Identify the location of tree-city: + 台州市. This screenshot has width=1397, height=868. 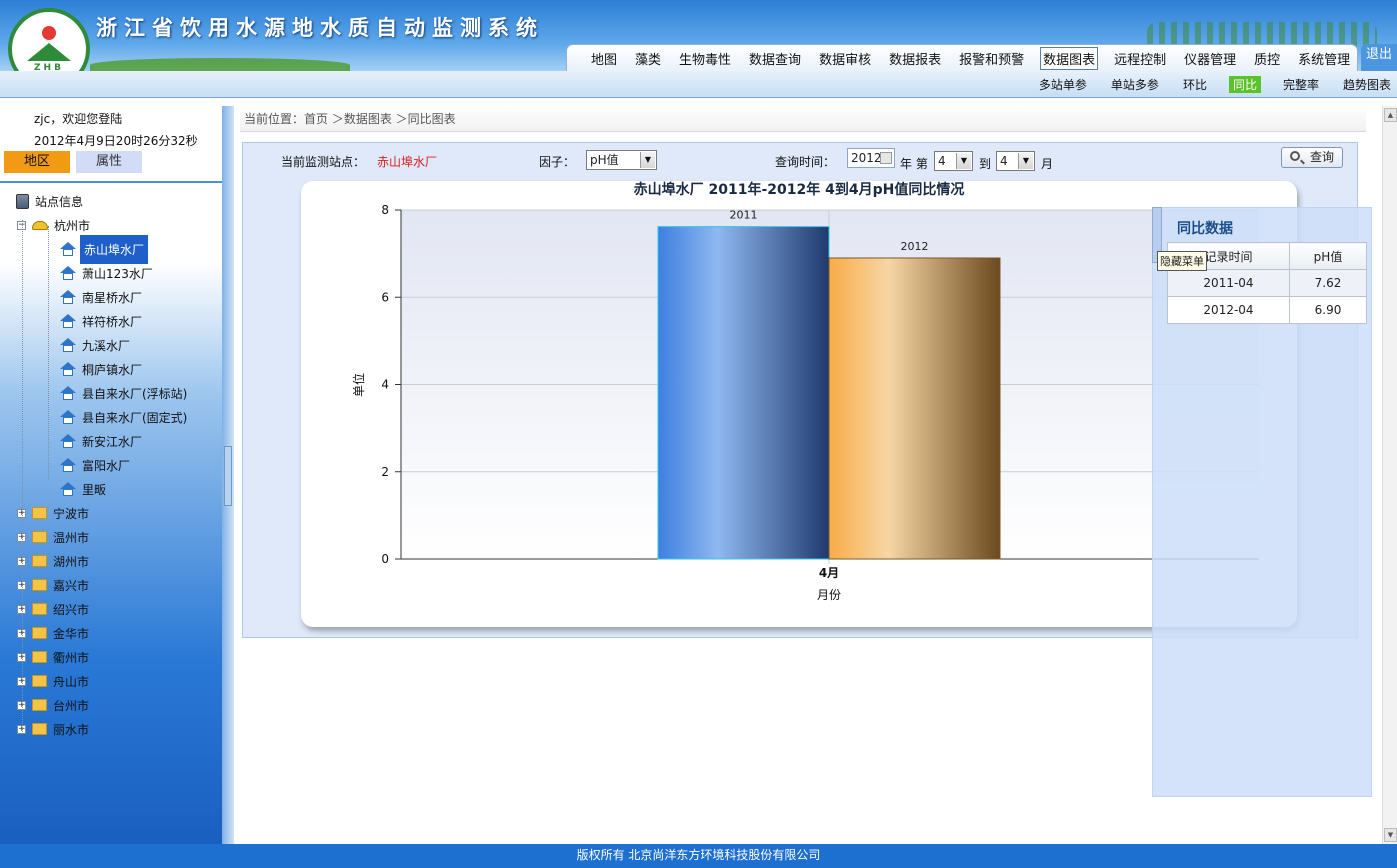
(54, 705).